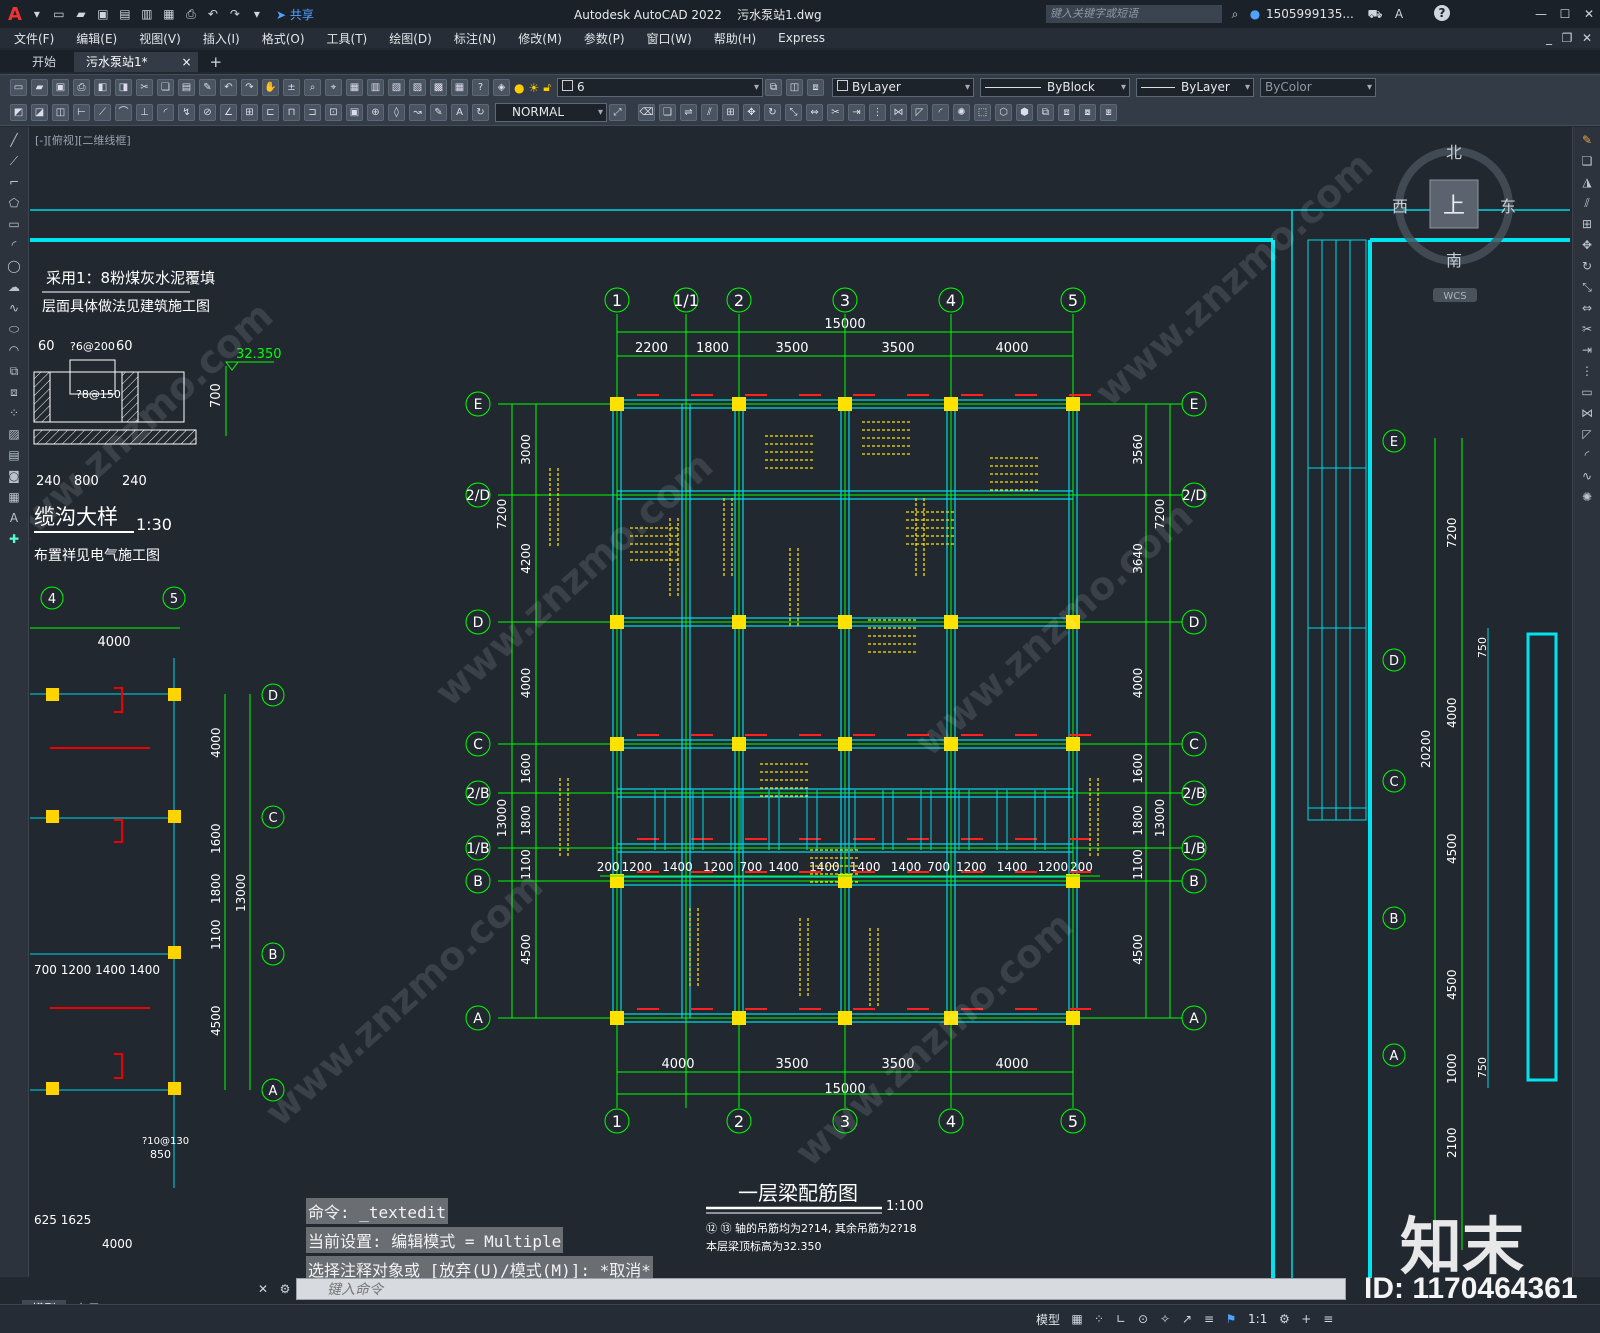 This screenshot has height=1333, width=1600. I want to click on save-icon: ▣, so click(103, 14).